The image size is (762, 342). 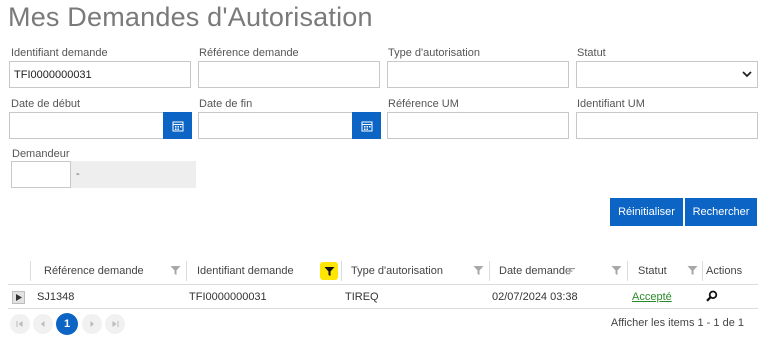 What do you see at coordinates (41, 154) in the screenshot?
I see `label-demandeur: Demandeur` at bounding box center [41, 154].